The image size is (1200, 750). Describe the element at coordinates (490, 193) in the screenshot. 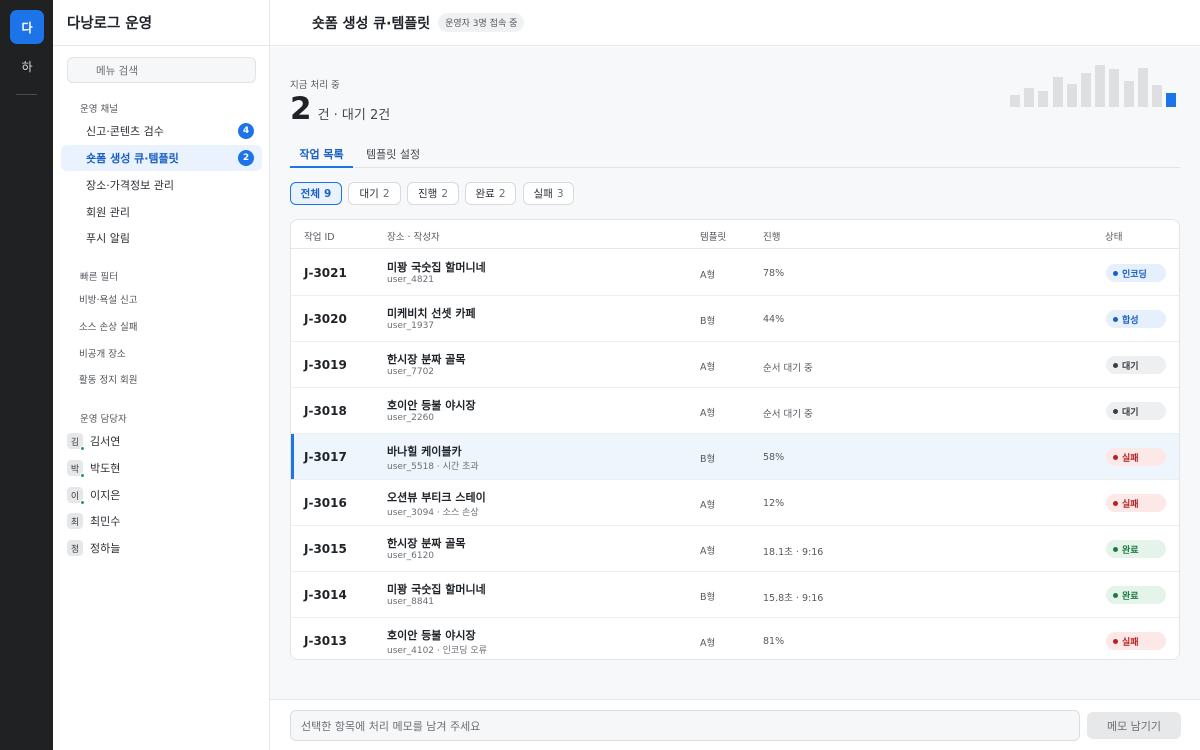

I see `filter-chip-done: 완료 2` at that location.